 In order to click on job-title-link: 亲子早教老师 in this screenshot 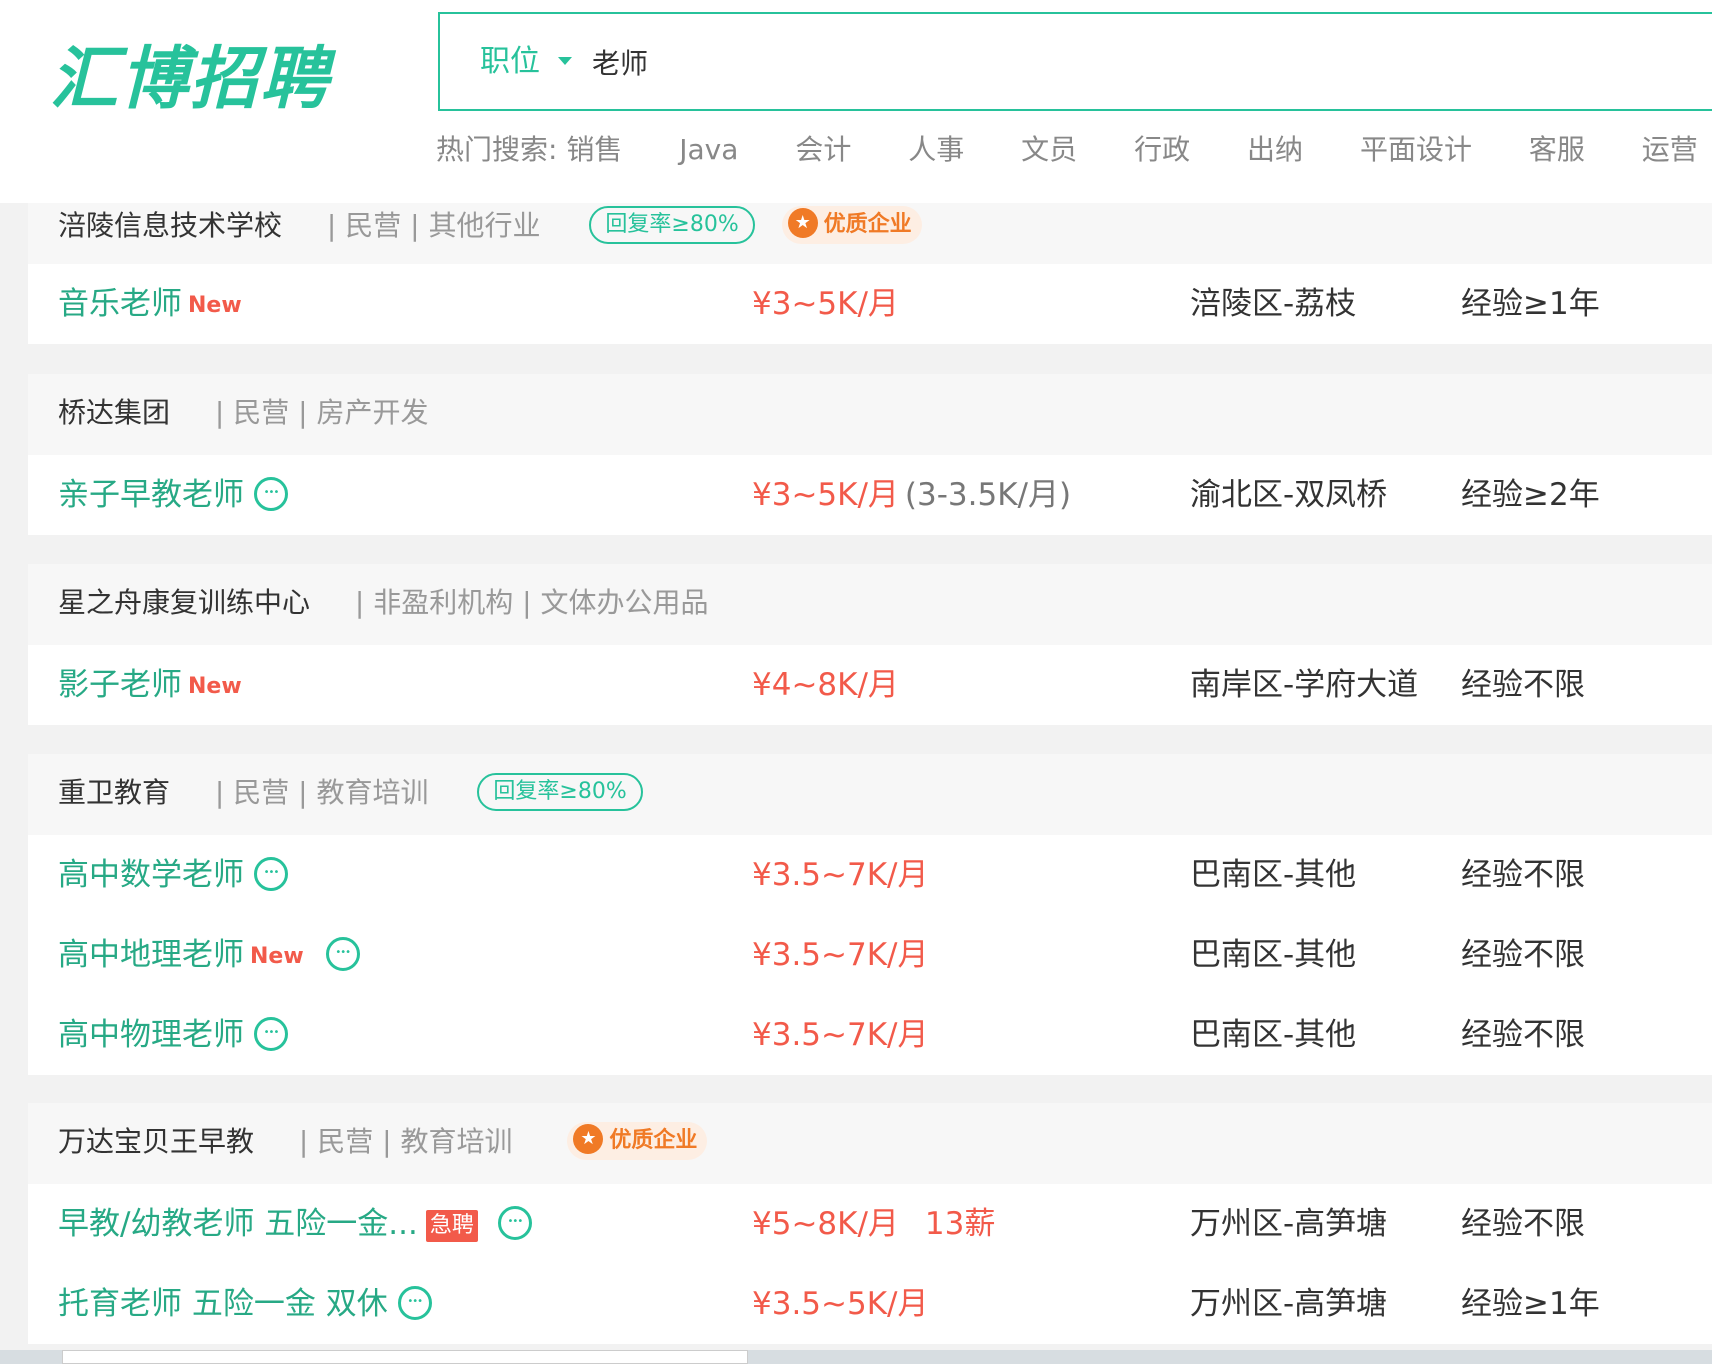, I will do `click(173, 495)`.